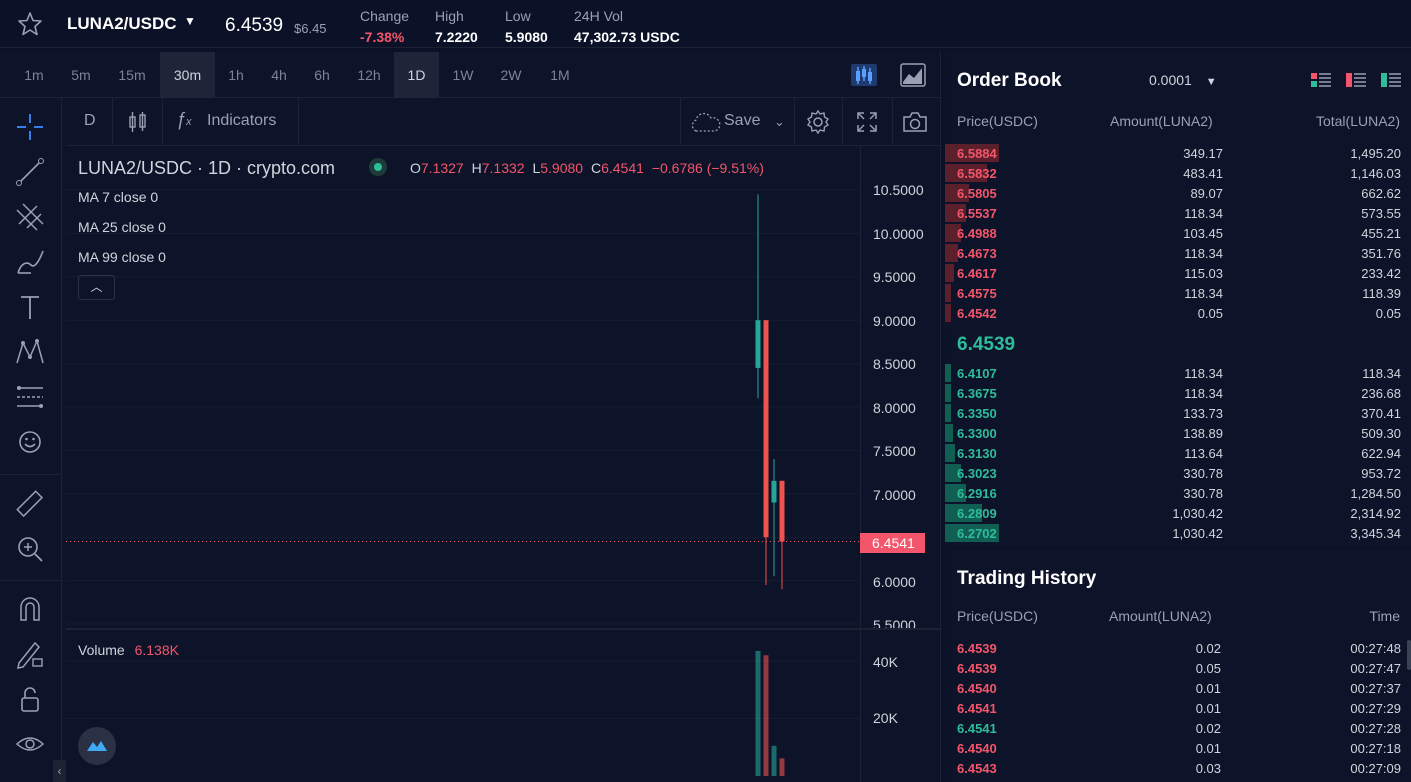 This screenshot has width=1411, height=782. Describe the element at coordinates (59, 771) in the screenshot. I see `collapse-toolbar-chevron-icon: ‹` at that location.